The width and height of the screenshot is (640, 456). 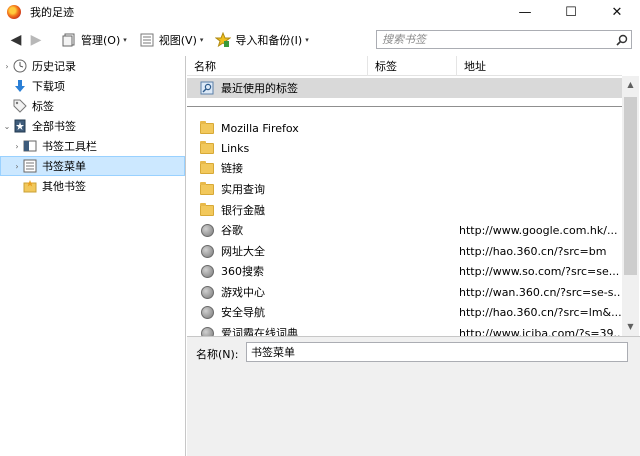 I want to click on row-name: 网址大全, so click(x=243, y=251).